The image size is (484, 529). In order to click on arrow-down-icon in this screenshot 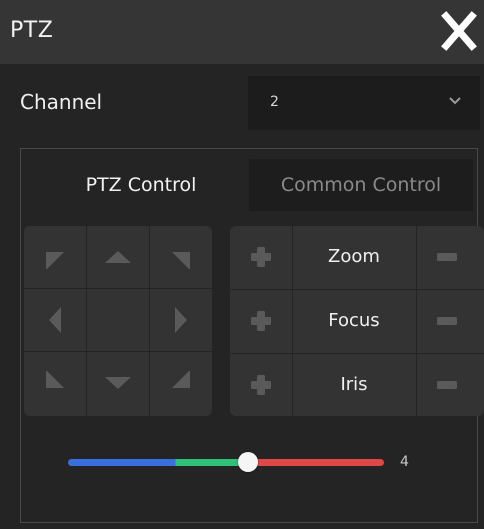, I will do `click(118, 383)`.